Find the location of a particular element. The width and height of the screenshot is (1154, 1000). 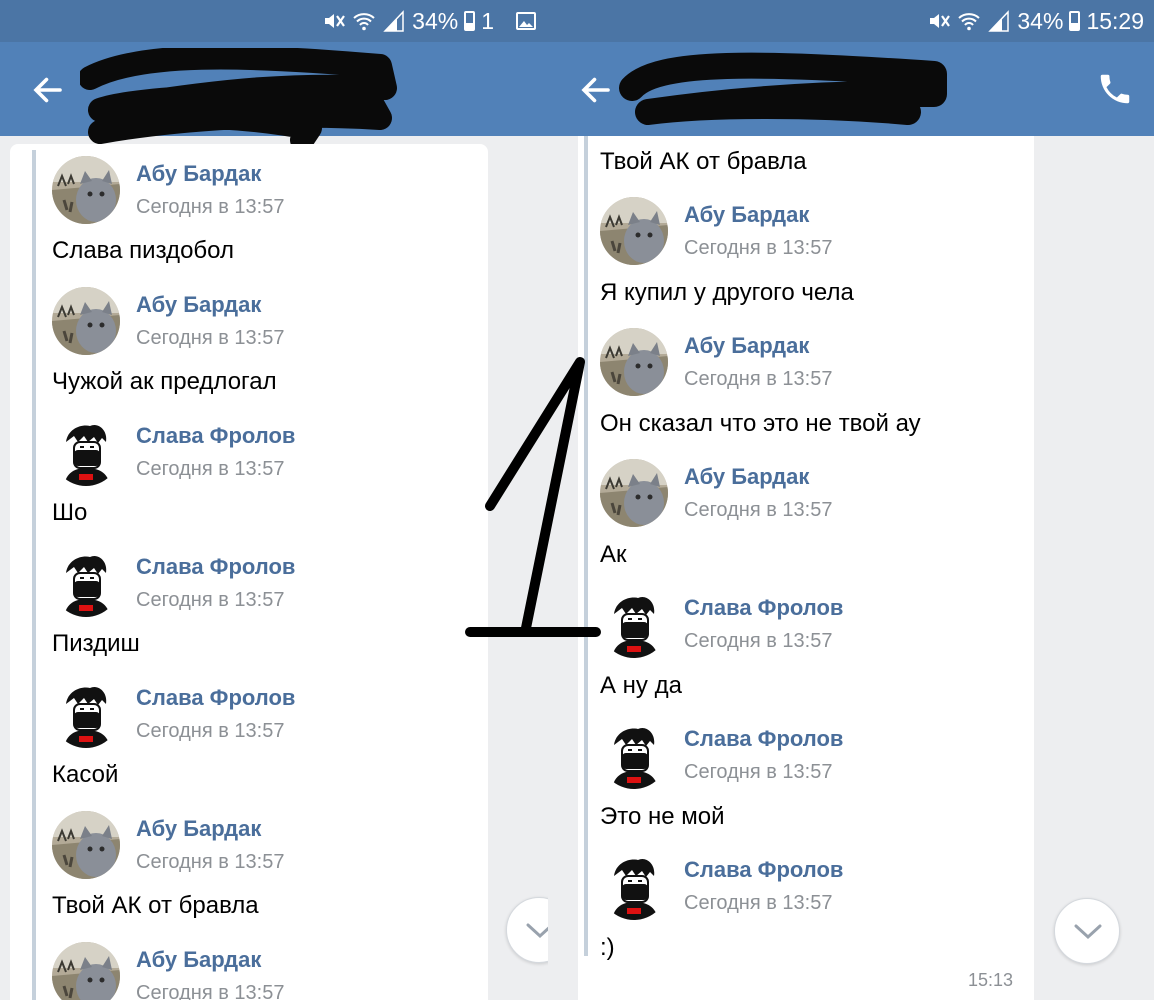

notification-count: 1 is located at coordinates (487, 20).